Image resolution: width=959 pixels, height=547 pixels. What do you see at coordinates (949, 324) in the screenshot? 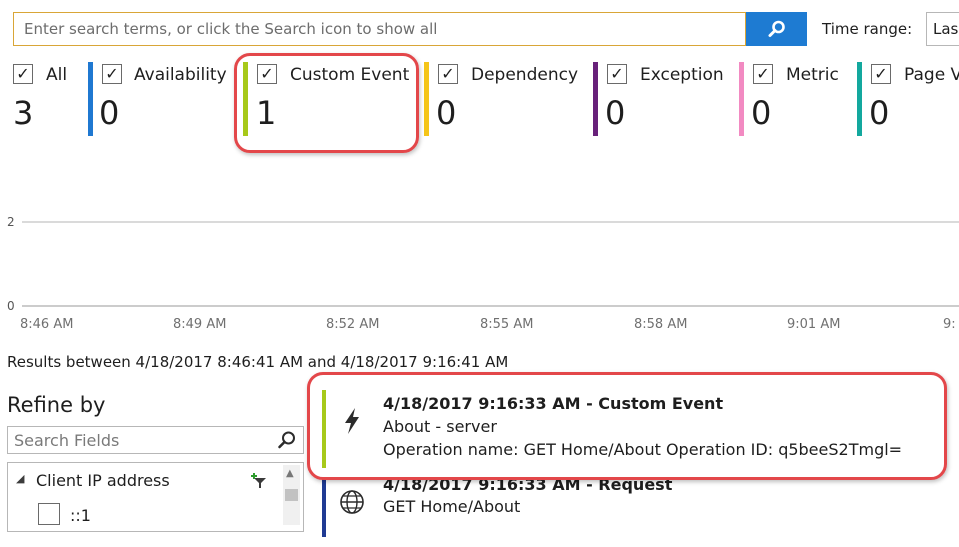
I see `x-tick-label: 9:` at bounding box center [949, 324].